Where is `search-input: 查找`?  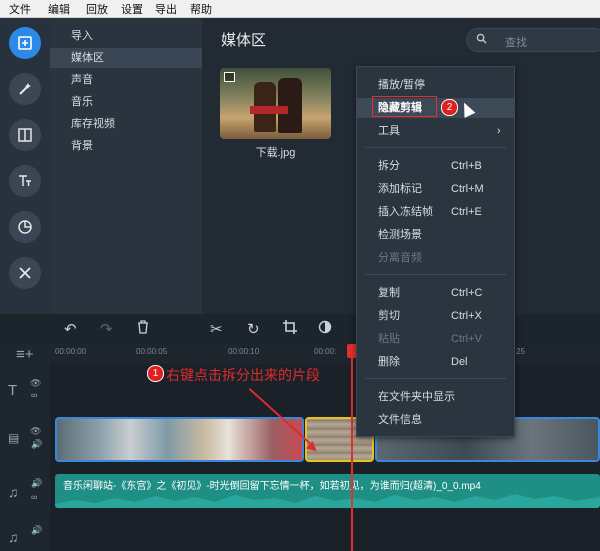 search-input: 查找 is located at coordinates (533, 40).